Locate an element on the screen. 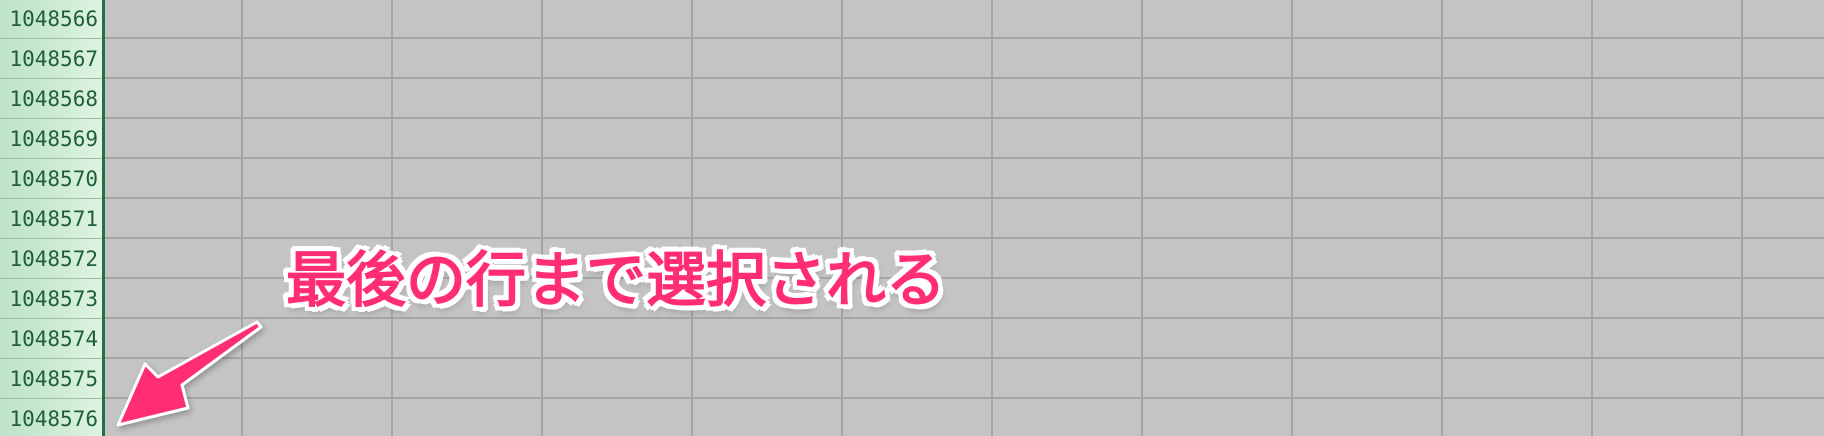  row-header-1048574: 1048574 is located at coordinates (51, 339).